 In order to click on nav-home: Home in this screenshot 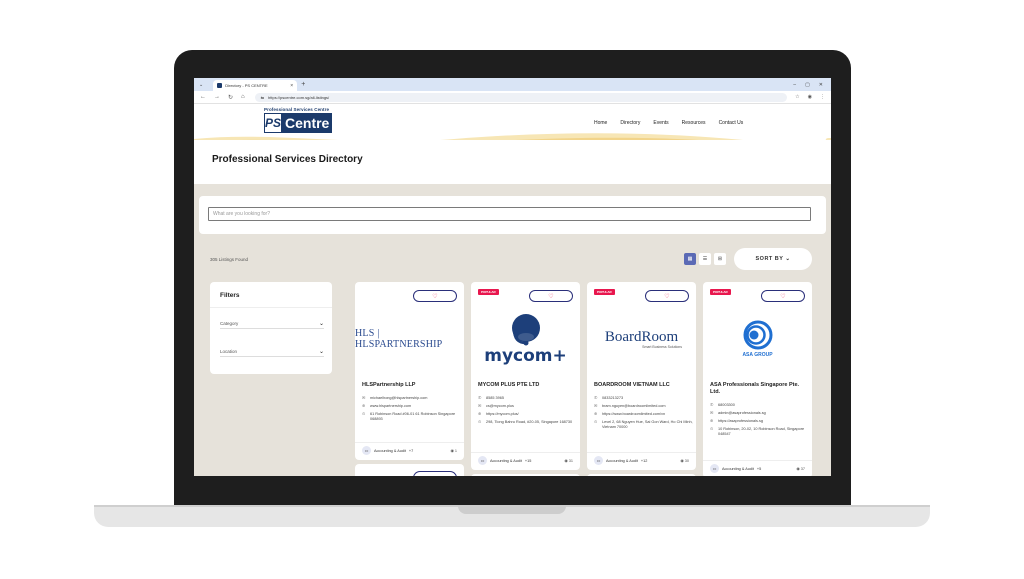, I will do `click(600, 123)`.